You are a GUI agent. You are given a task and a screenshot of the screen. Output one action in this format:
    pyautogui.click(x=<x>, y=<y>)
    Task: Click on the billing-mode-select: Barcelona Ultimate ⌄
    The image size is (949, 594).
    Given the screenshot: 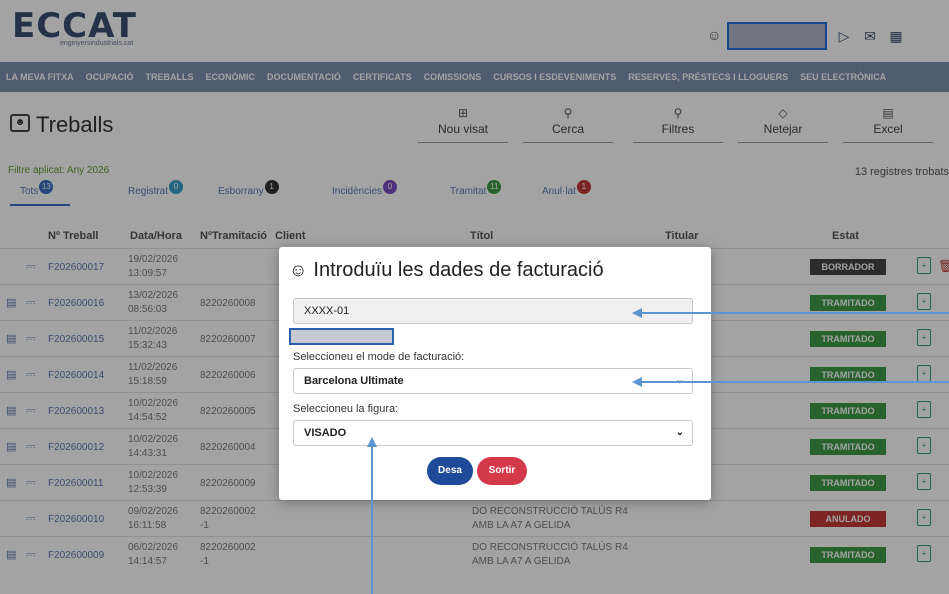 What is the action you would take?
    pyautogui.click(x=493, y=381)
    